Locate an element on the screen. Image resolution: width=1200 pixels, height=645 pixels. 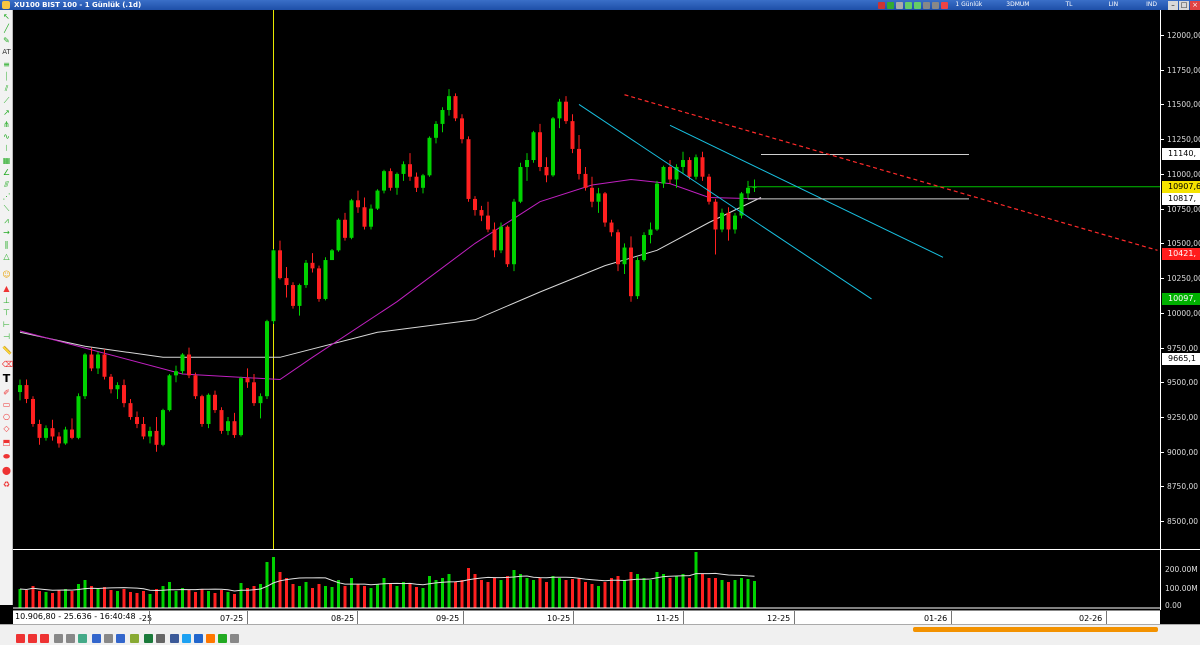
indicator-selector: IND is located at coordinates (1151, 5).